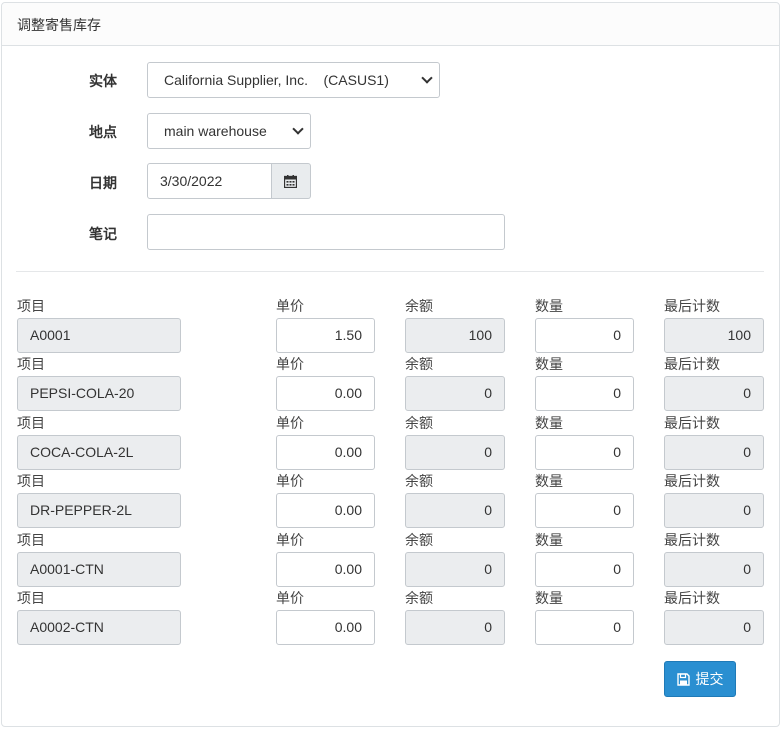 Image resolution: width=783 pixels, height=732 pixels. What do you see at coordinates (683, 679) in the screenshot?
I see `save-icon` at bounding box center [683, 679].